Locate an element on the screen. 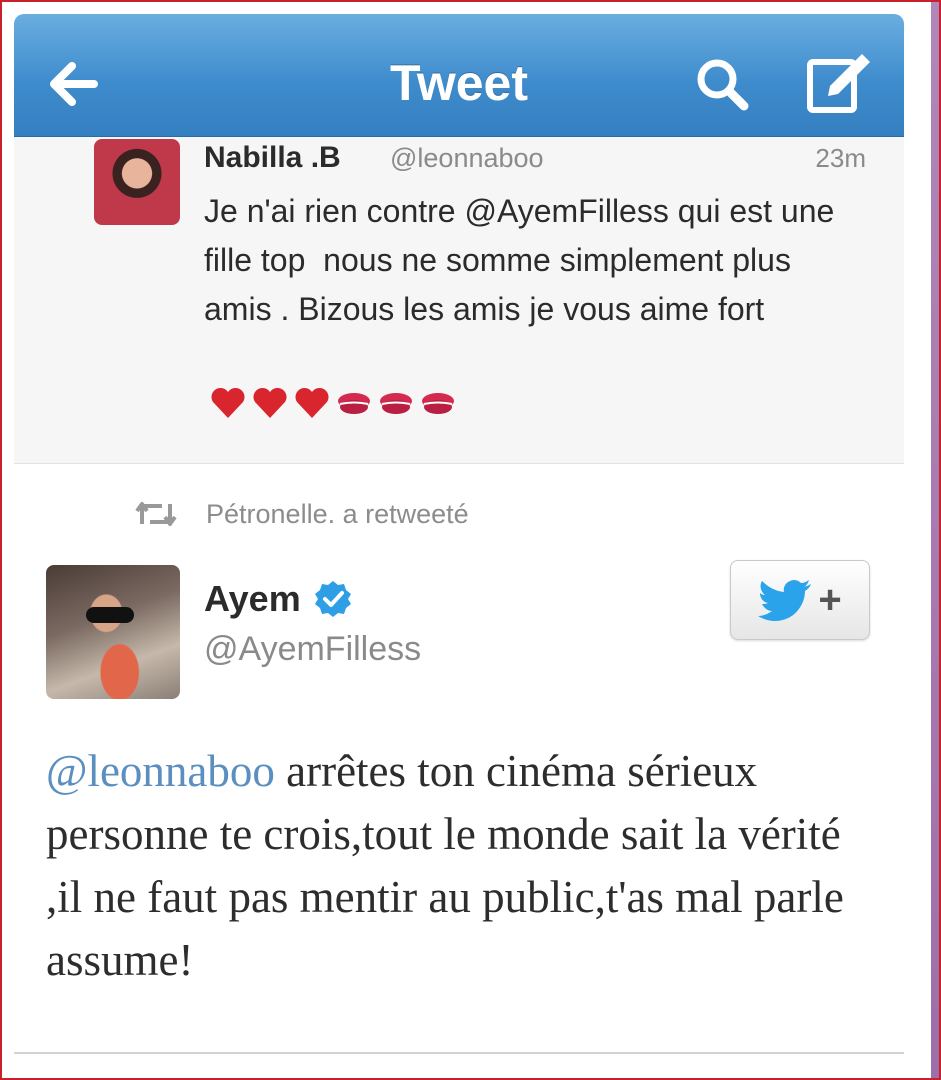 The image size is (941, 1080). mention-link: @leonnaboo is located at coordinates (160, 771).